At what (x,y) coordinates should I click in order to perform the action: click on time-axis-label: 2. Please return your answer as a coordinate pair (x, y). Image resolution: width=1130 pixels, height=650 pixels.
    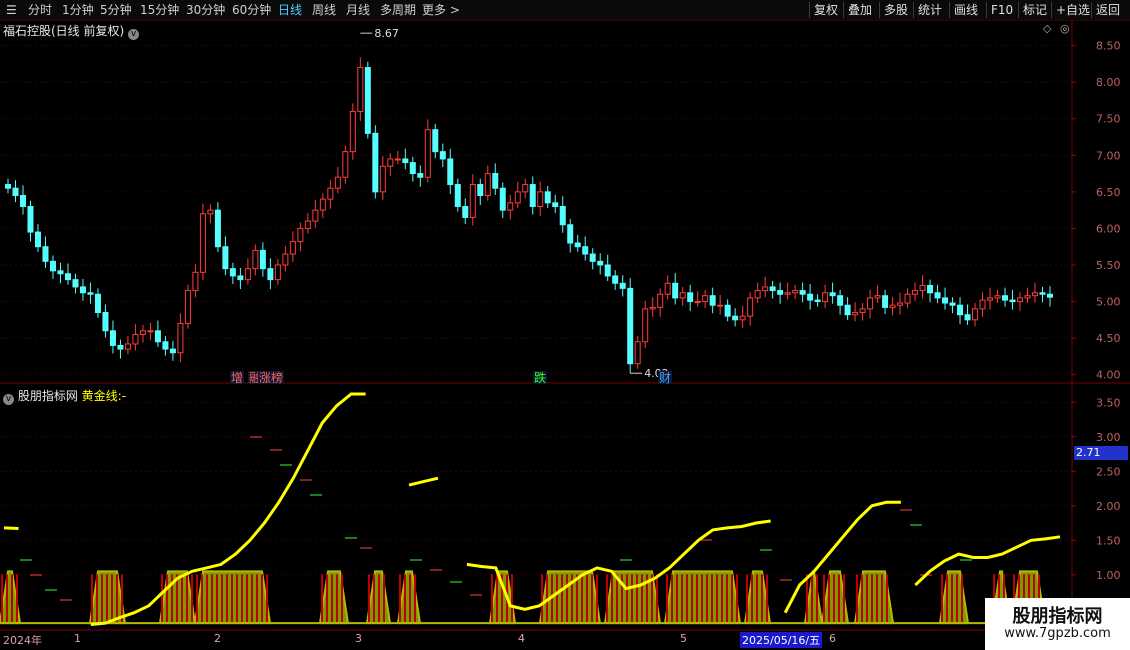
    Looking at the image, I should click on (217, 638).